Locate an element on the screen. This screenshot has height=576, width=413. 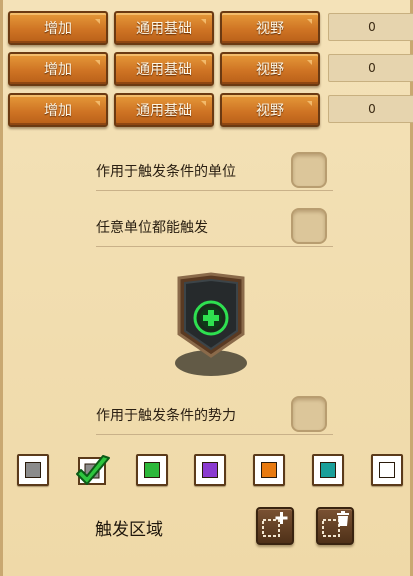
delete-area-button is located at coordinates (335, 526).